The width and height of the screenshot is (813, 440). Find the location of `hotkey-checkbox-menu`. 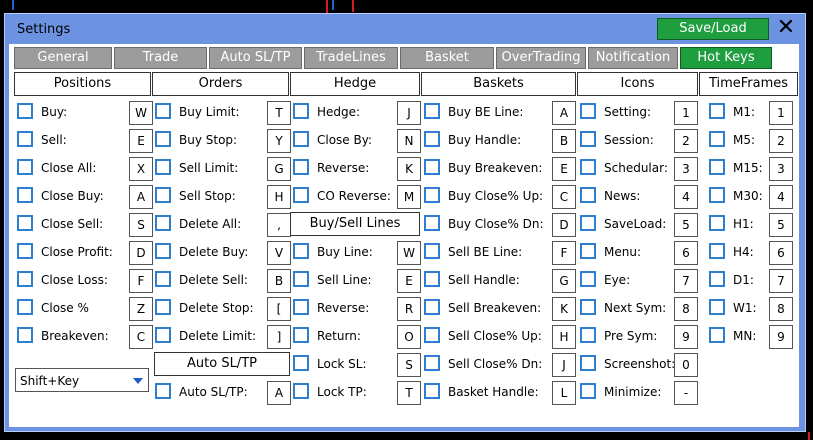

hotkey-checkbox-menu is located at coordinates (588, 251).